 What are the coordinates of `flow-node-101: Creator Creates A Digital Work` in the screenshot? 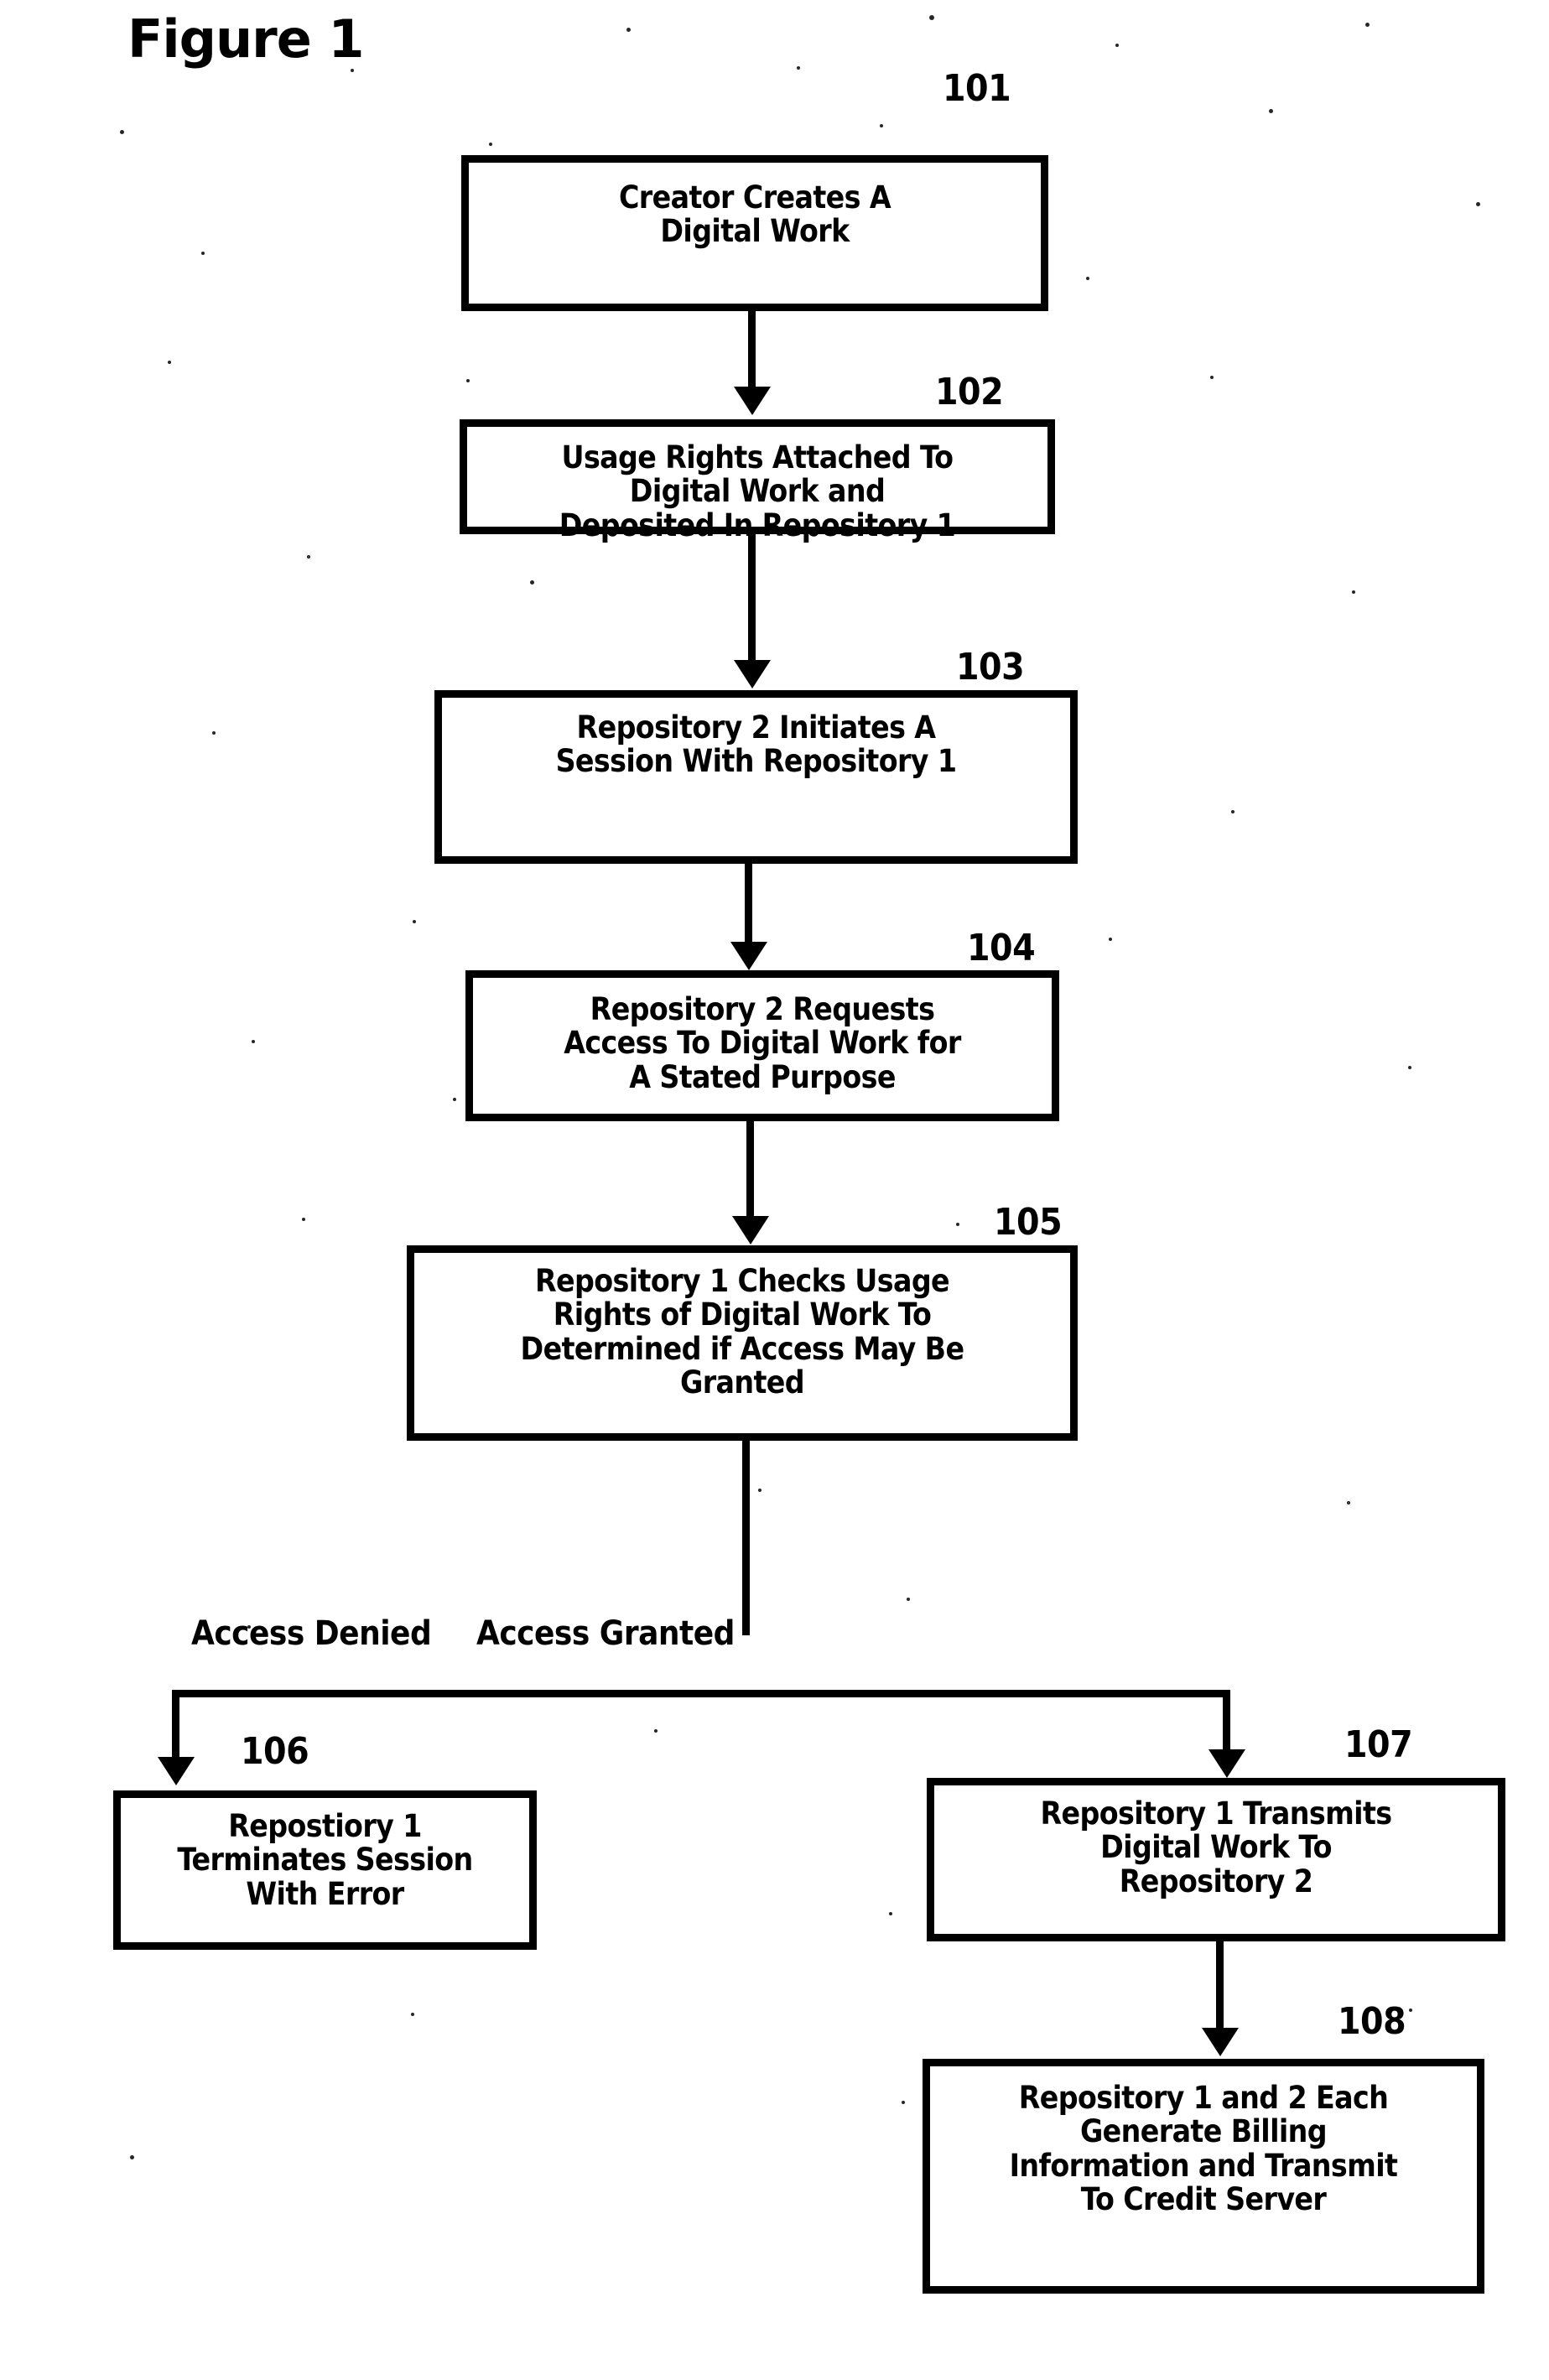 It's located at (755, 233).